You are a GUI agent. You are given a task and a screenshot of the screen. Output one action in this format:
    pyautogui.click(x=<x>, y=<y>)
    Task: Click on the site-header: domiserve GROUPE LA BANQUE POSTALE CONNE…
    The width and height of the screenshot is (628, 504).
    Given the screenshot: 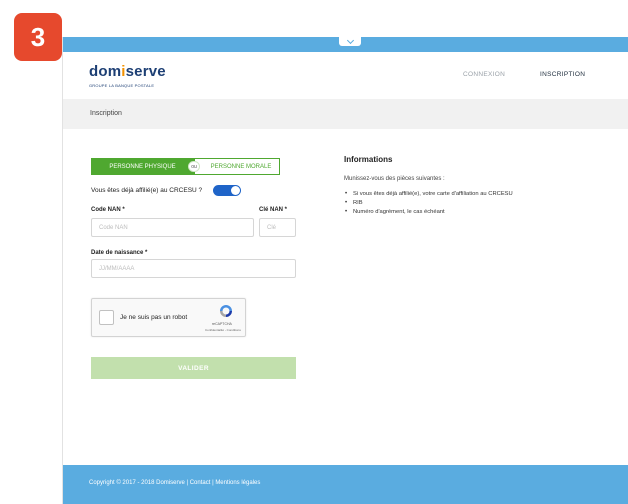 What is the action you would take?
    pyautogui.click(x=345, y=75)
    